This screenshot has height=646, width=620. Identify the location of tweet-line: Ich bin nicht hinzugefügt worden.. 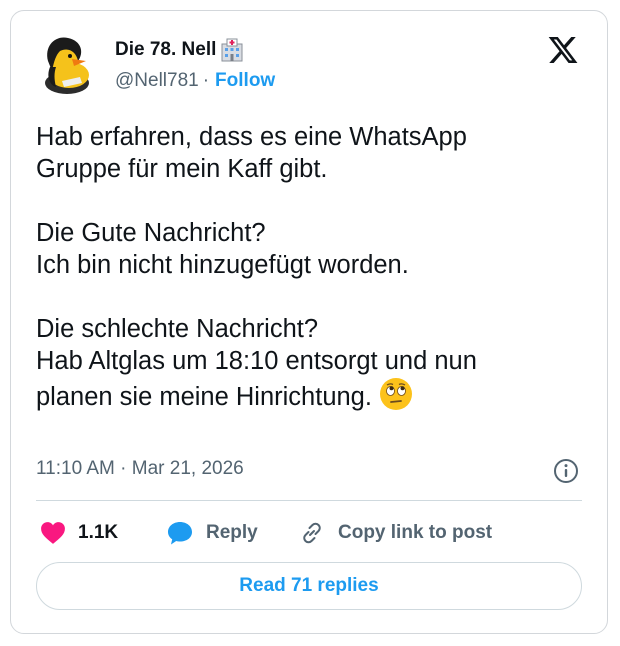
(222, 265).